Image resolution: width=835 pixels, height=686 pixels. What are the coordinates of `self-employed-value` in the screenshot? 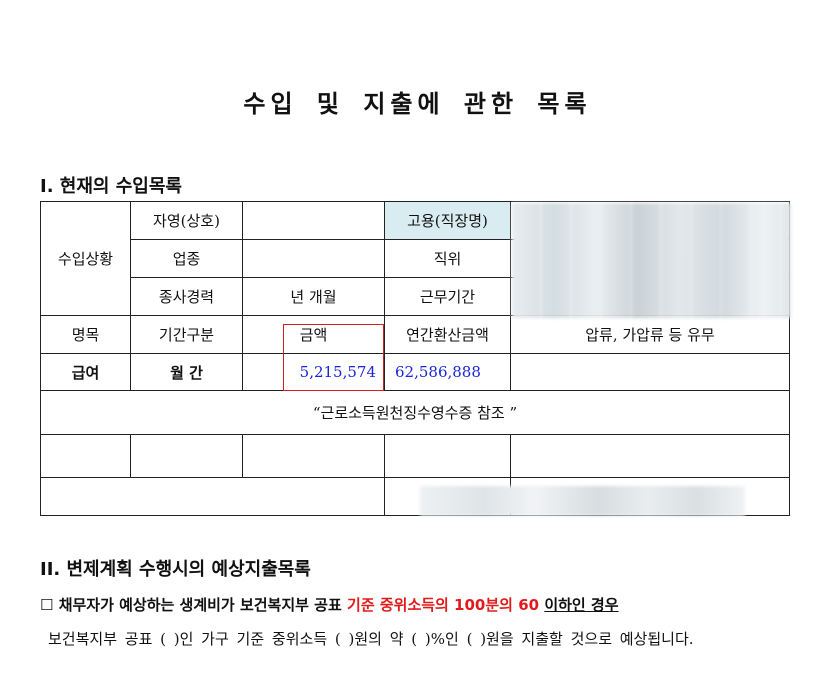 It's located at (313, 220).